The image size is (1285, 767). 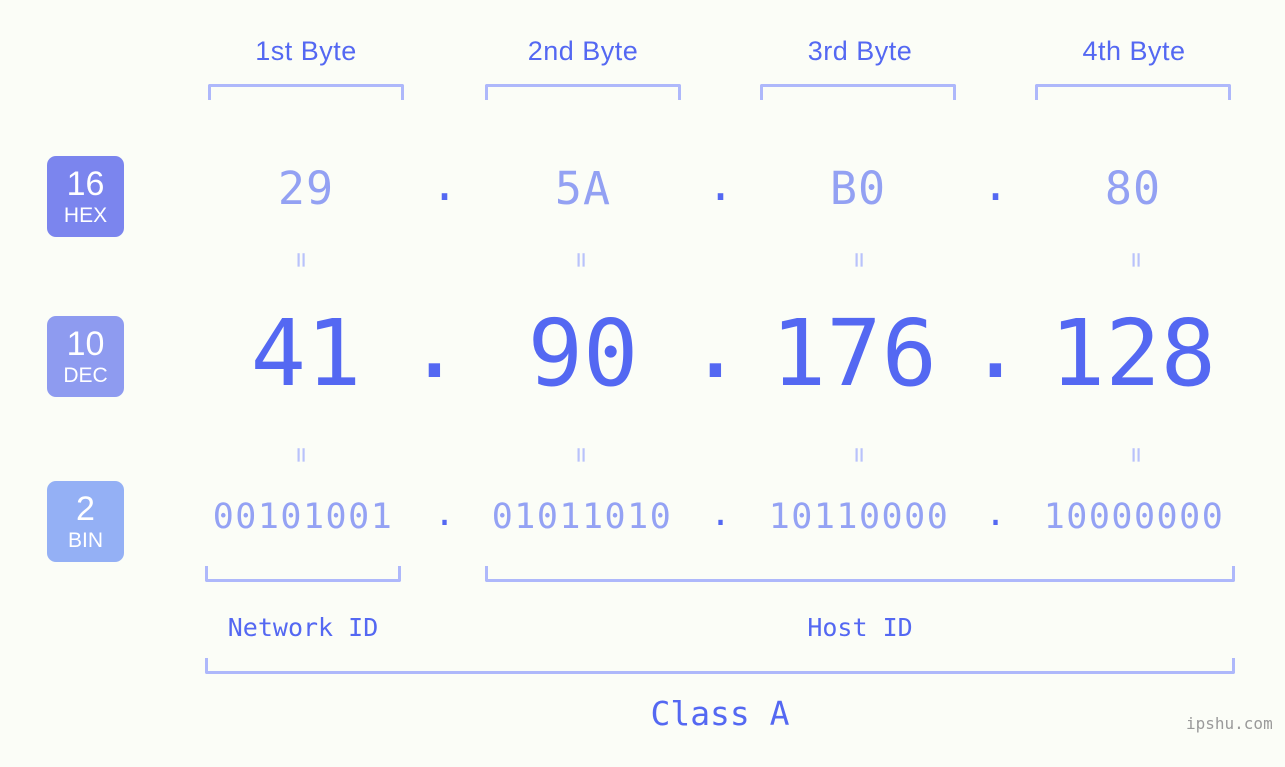 I want to click on byte-header-1: 1st Byte, so click(x=306, y=51).